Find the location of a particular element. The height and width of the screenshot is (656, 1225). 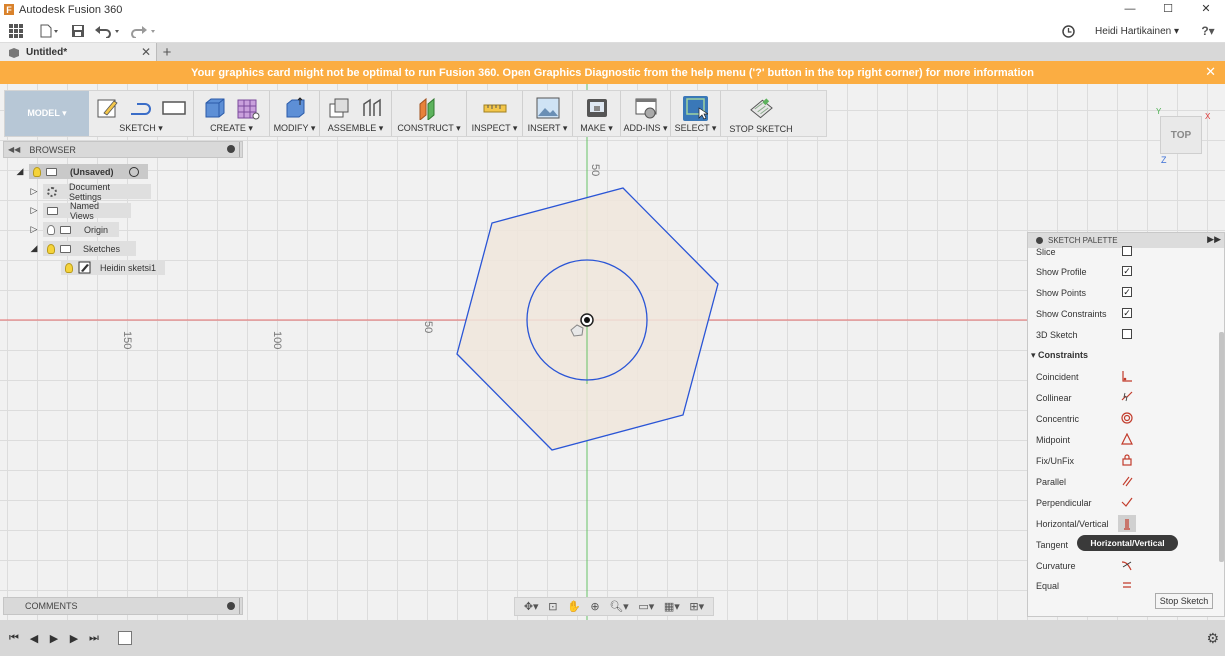

undo-icon is located at coordinates (108, 31).